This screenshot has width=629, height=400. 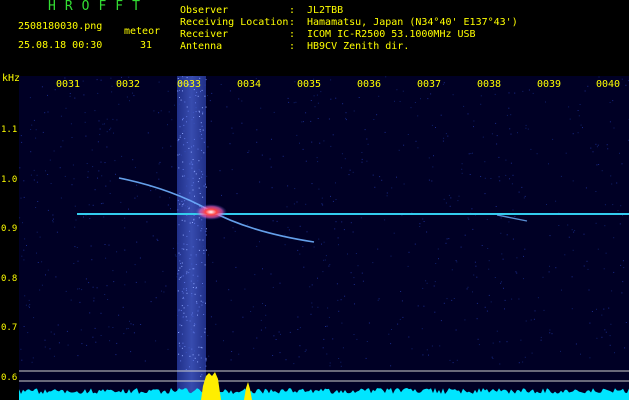 What do you see at coordinates (249, 84) in the screenshot?
I see `x-tick-label: 0034` at bounding box center [249, 84].